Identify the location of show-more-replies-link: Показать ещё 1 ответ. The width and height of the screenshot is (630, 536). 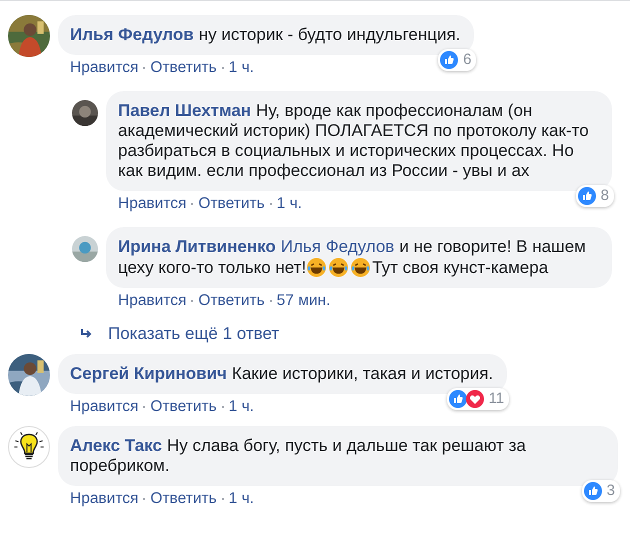
(355, 334).